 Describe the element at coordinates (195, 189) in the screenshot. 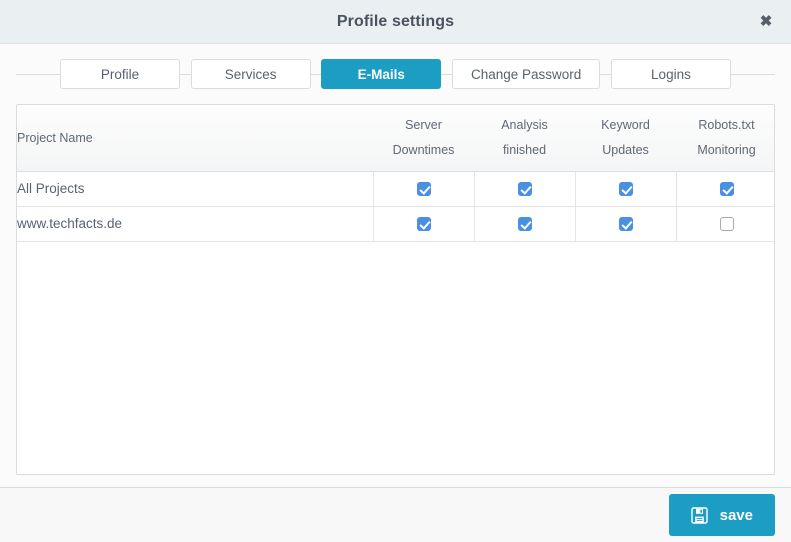

I see `cell-project-name: All Projects` at that location.